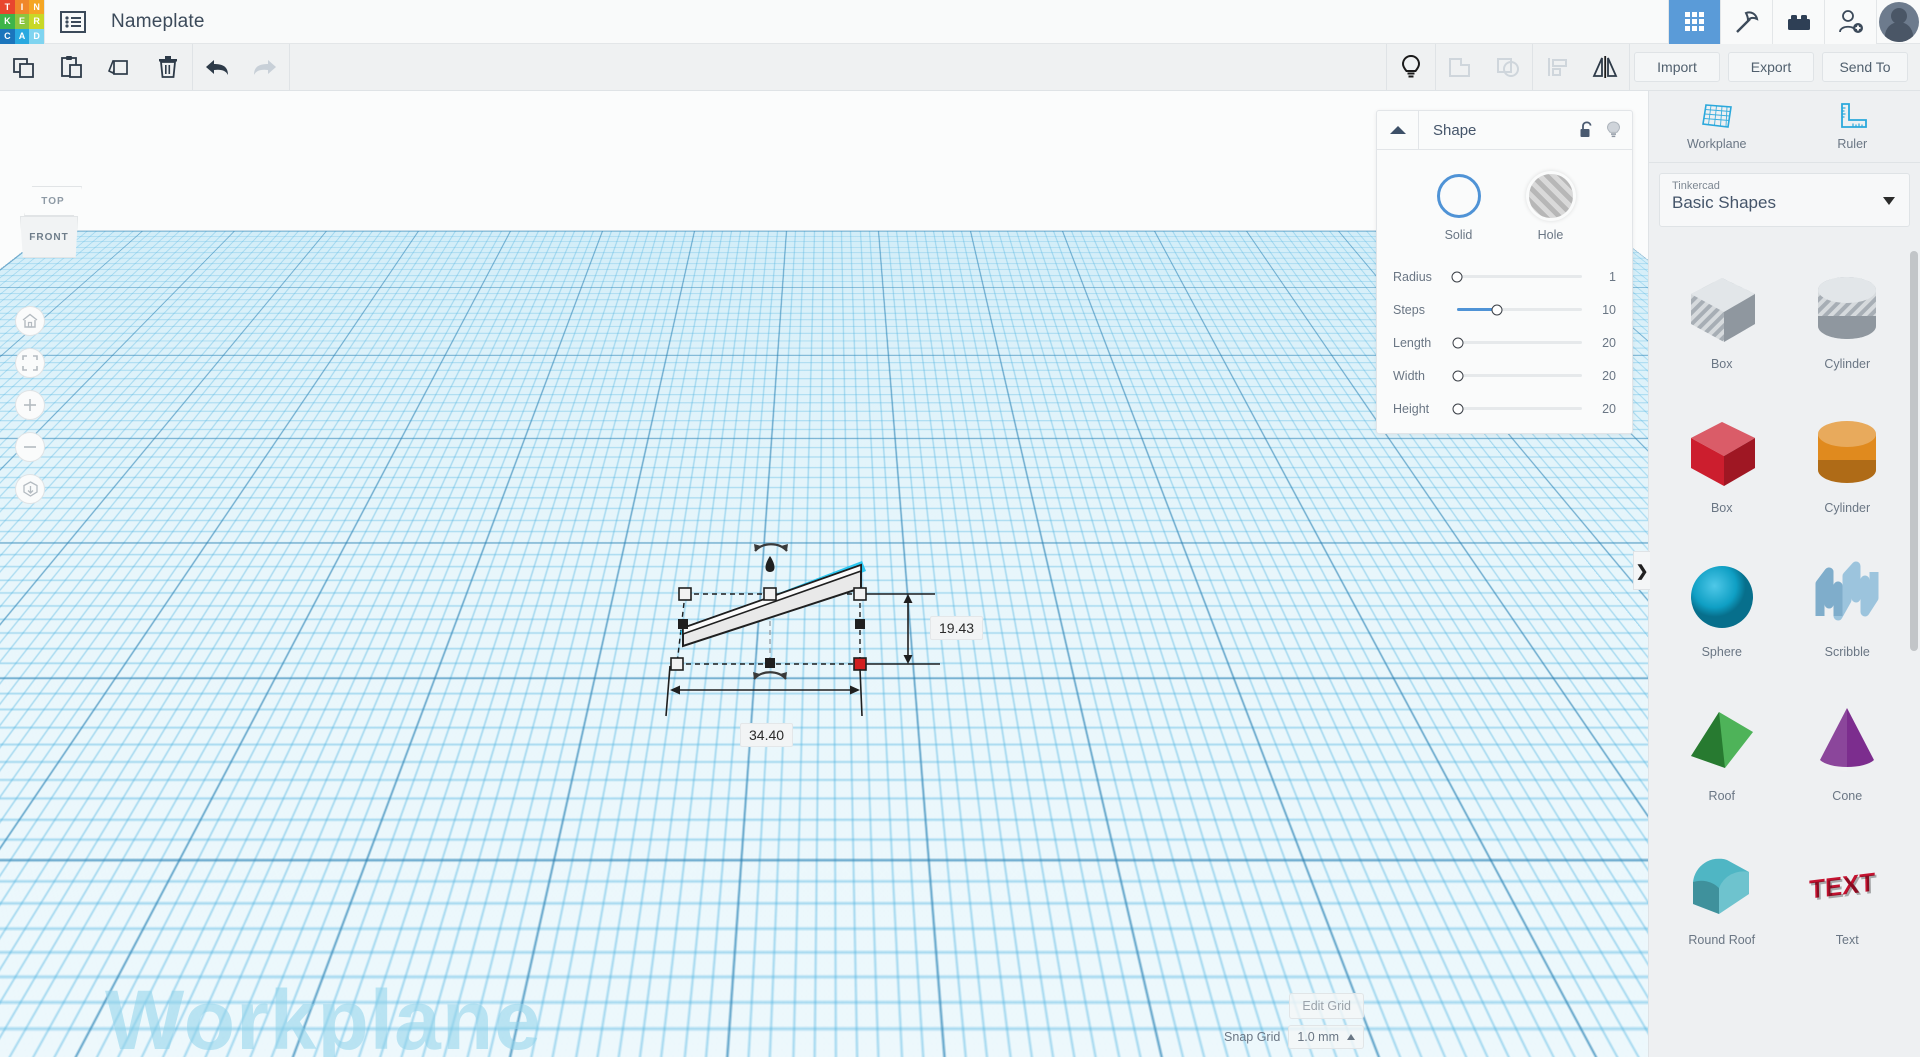  I want to click on workplane-tool-label: Workplane, so click(1716, 144).